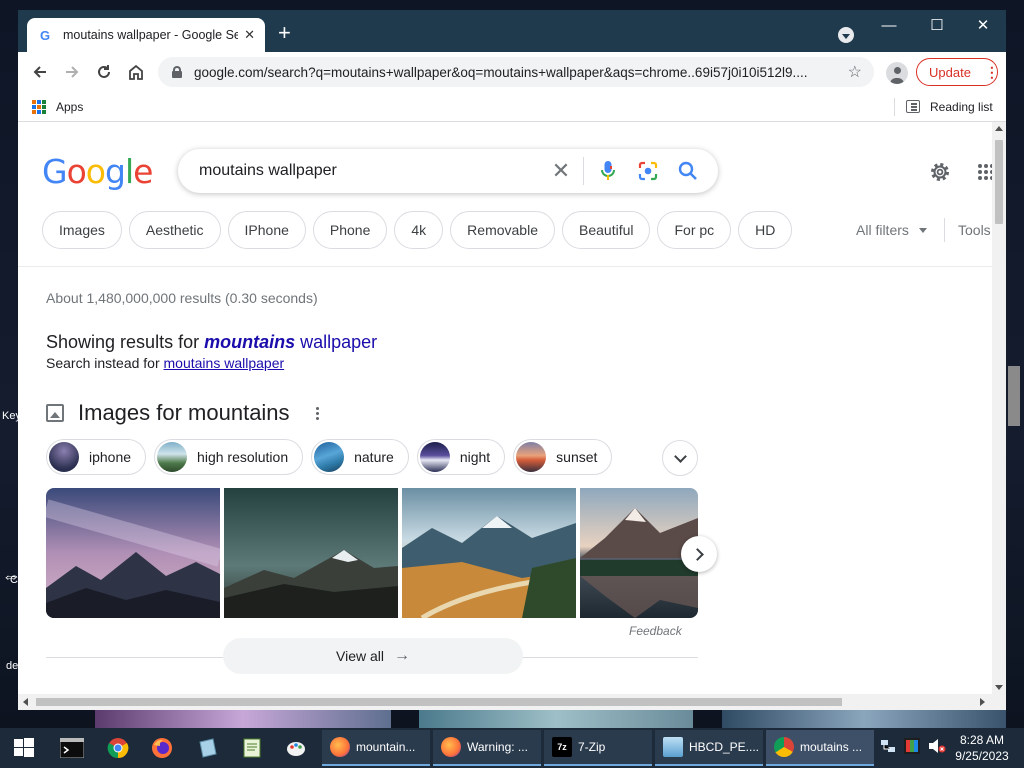 This screenshot has height=768, width=1024. Describe the element at coordinates (184, 413) in the screenshot. I see `images-section-title: Images for mountains` at that location.